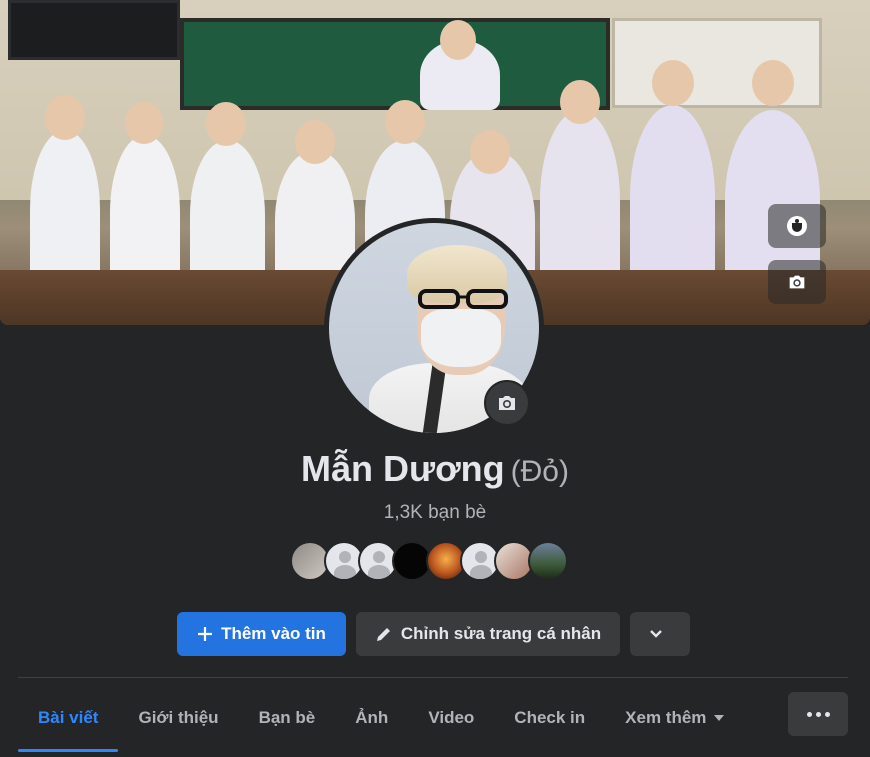 The width and height of the screenshot is (870, 757). I want to click on more-actions-button, so click(660, 634).